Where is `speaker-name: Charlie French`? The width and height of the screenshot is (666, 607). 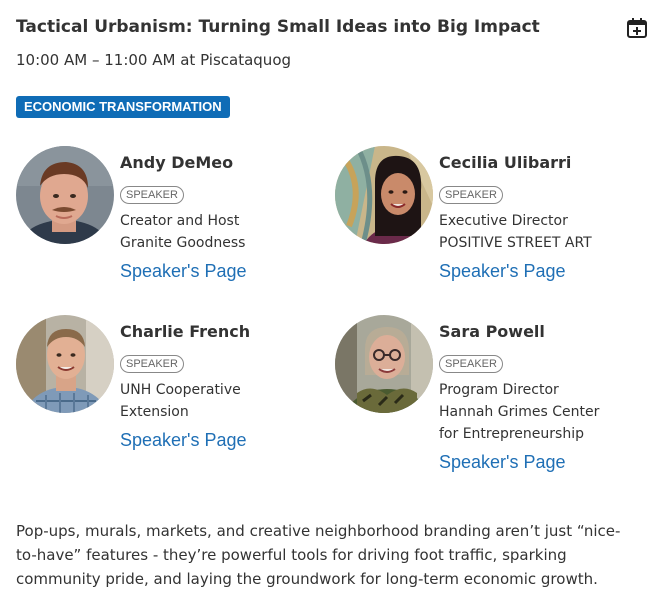
speaker-name: Charlie French is located at coordinates (185, 331).